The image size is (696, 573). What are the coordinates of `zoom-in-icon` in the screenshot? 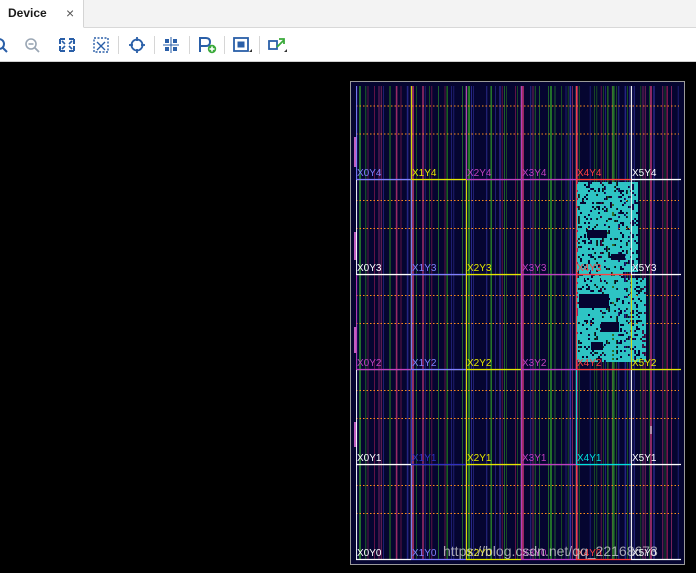 It's located at (6, 45).